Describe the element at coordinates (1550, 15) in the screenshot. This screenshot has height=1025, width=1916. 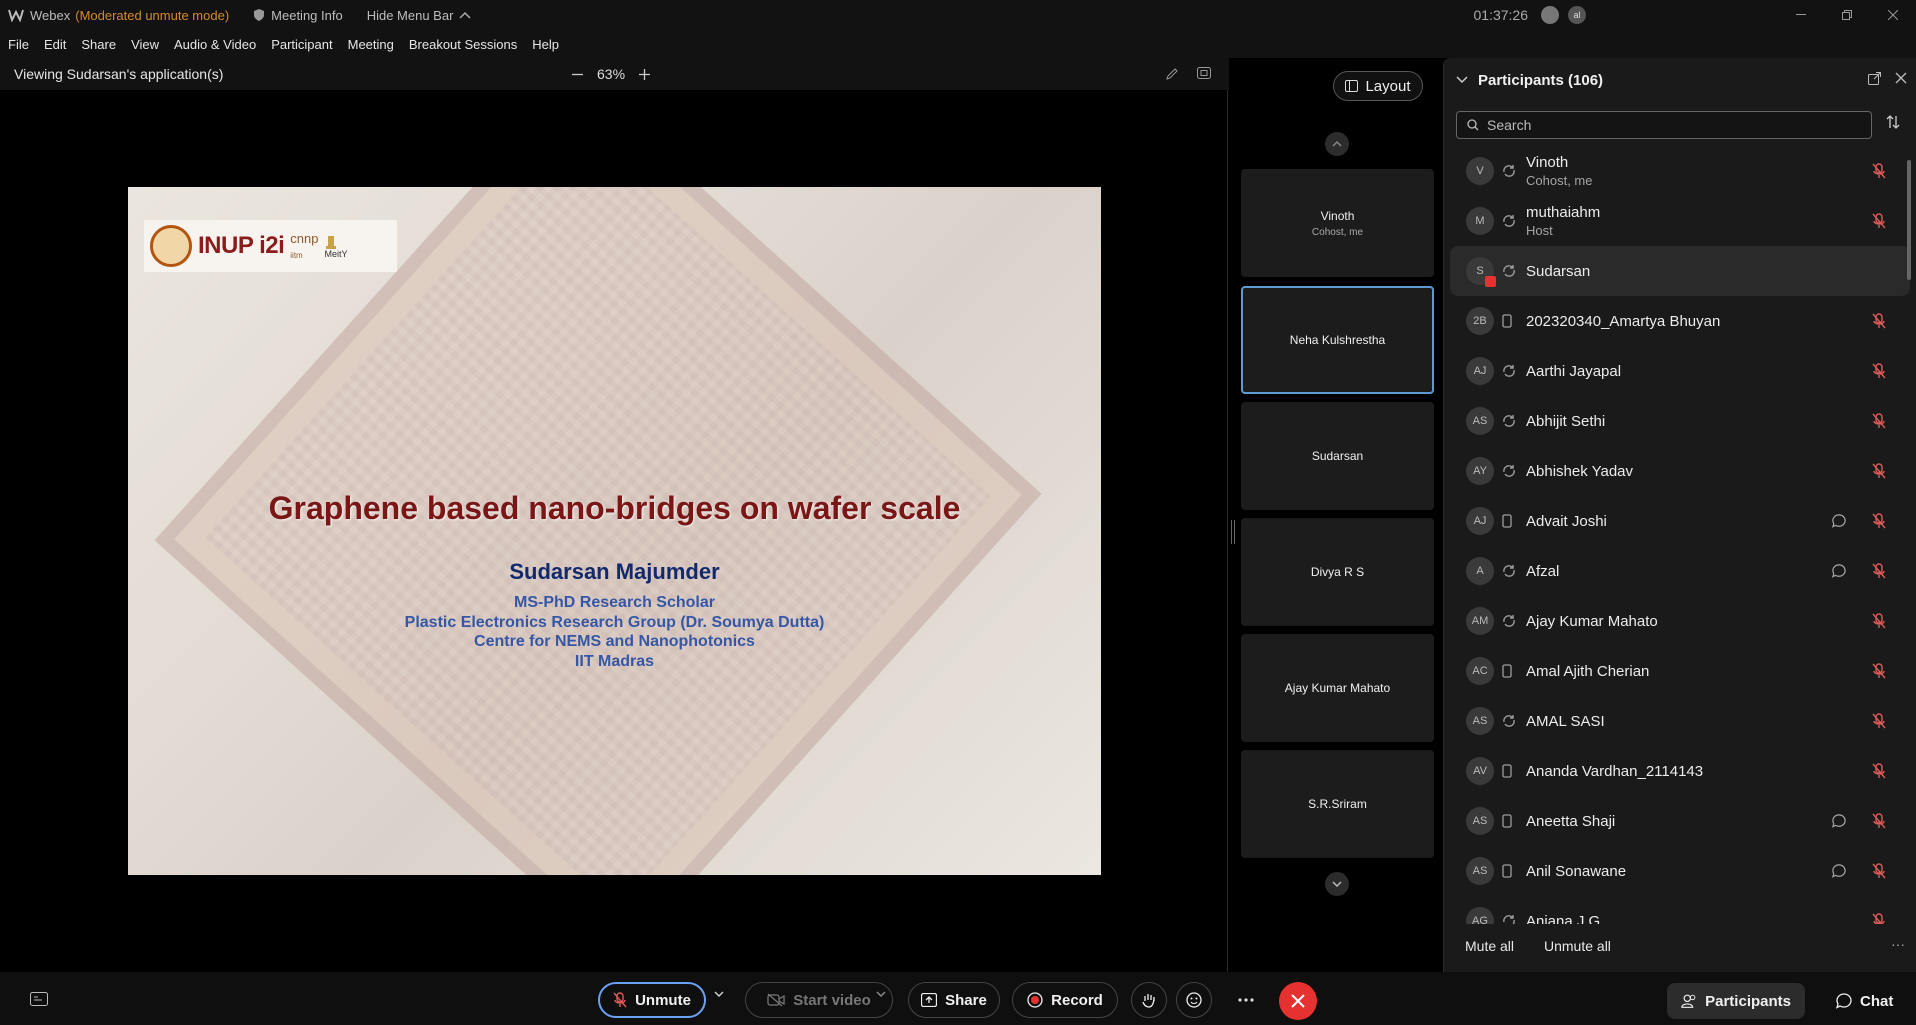
I see `status-icon` at that location.